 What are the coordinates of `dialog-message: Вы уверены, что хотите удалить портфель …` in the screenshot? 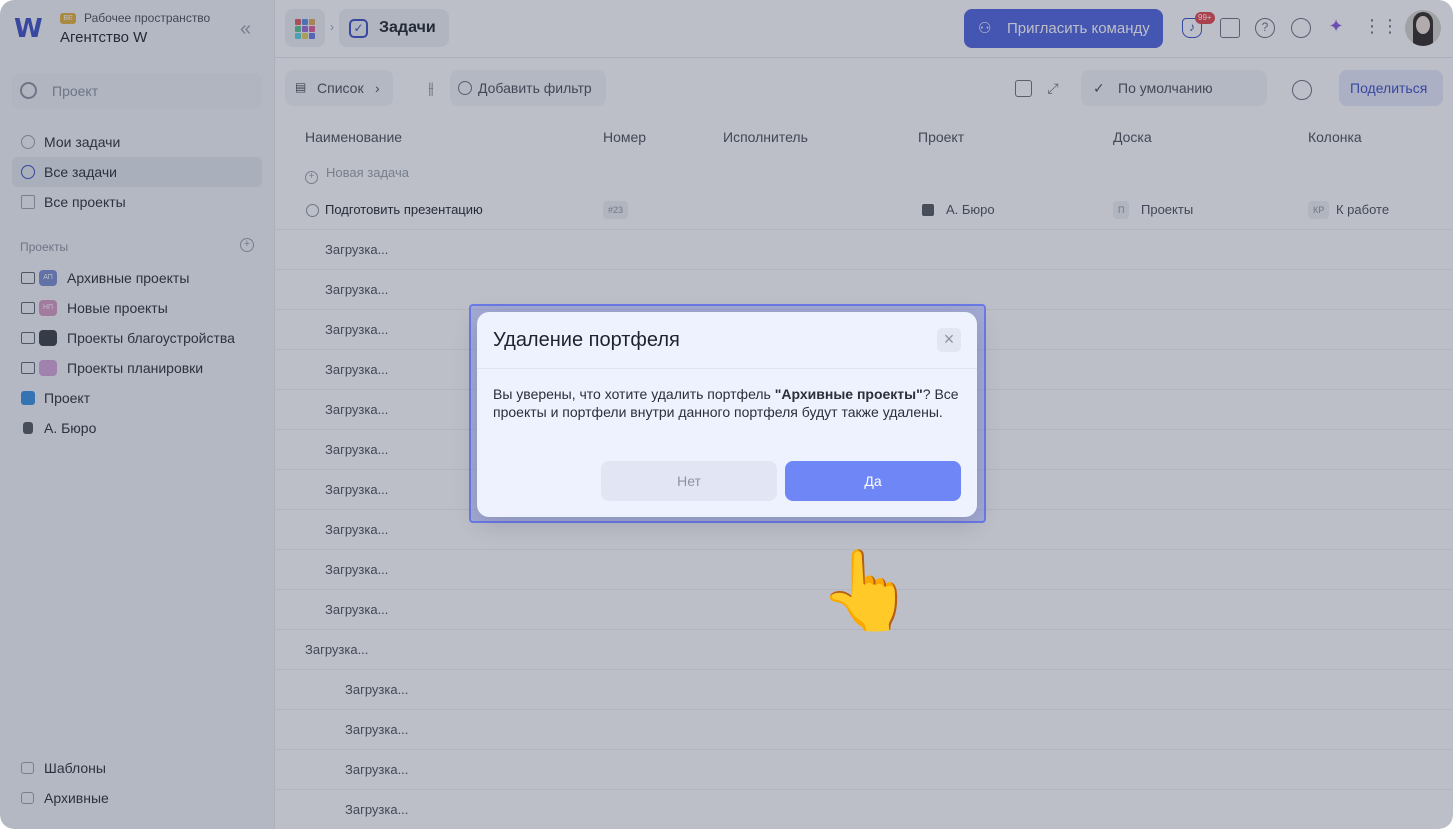 It's located at (728, 403).